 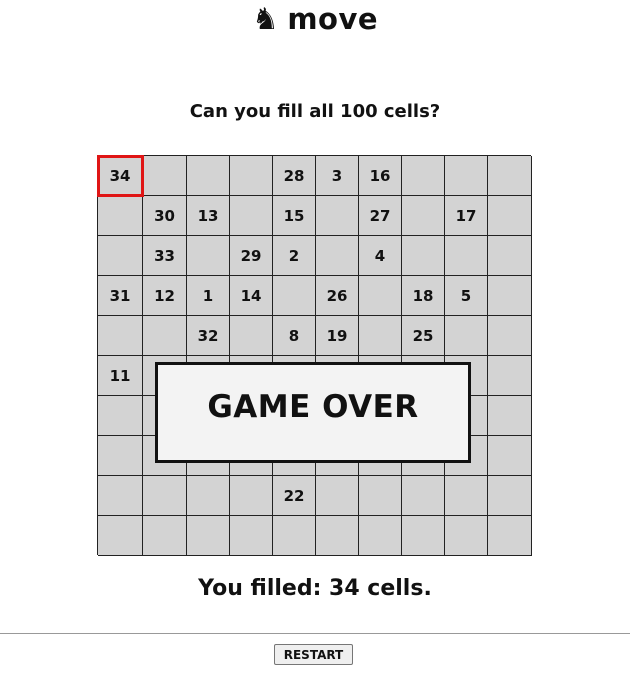 I want to click on board-cell: 32, so click(x=208, y=336).